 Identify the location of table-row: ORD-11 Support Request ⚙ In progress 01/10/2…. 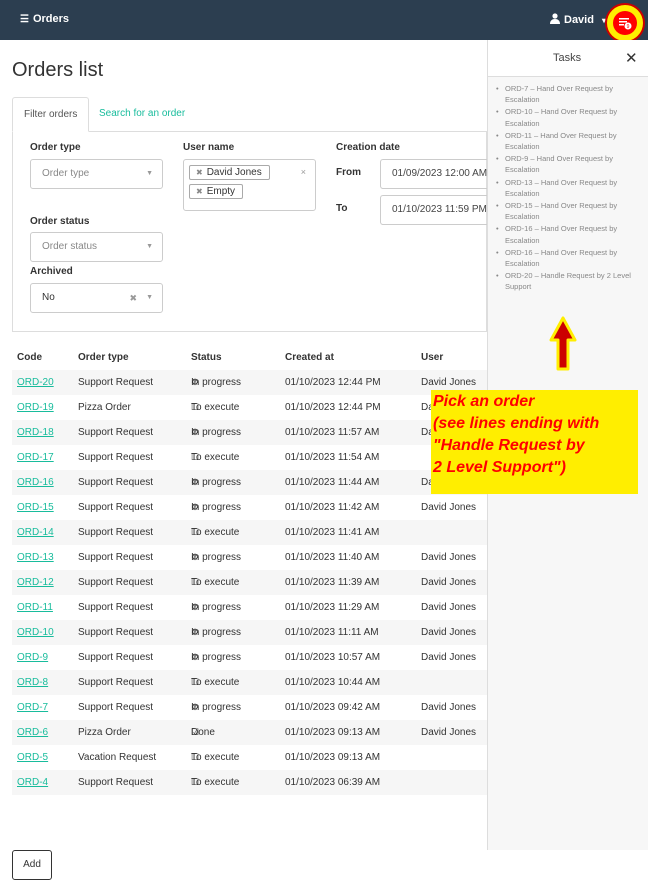
(249, 607).